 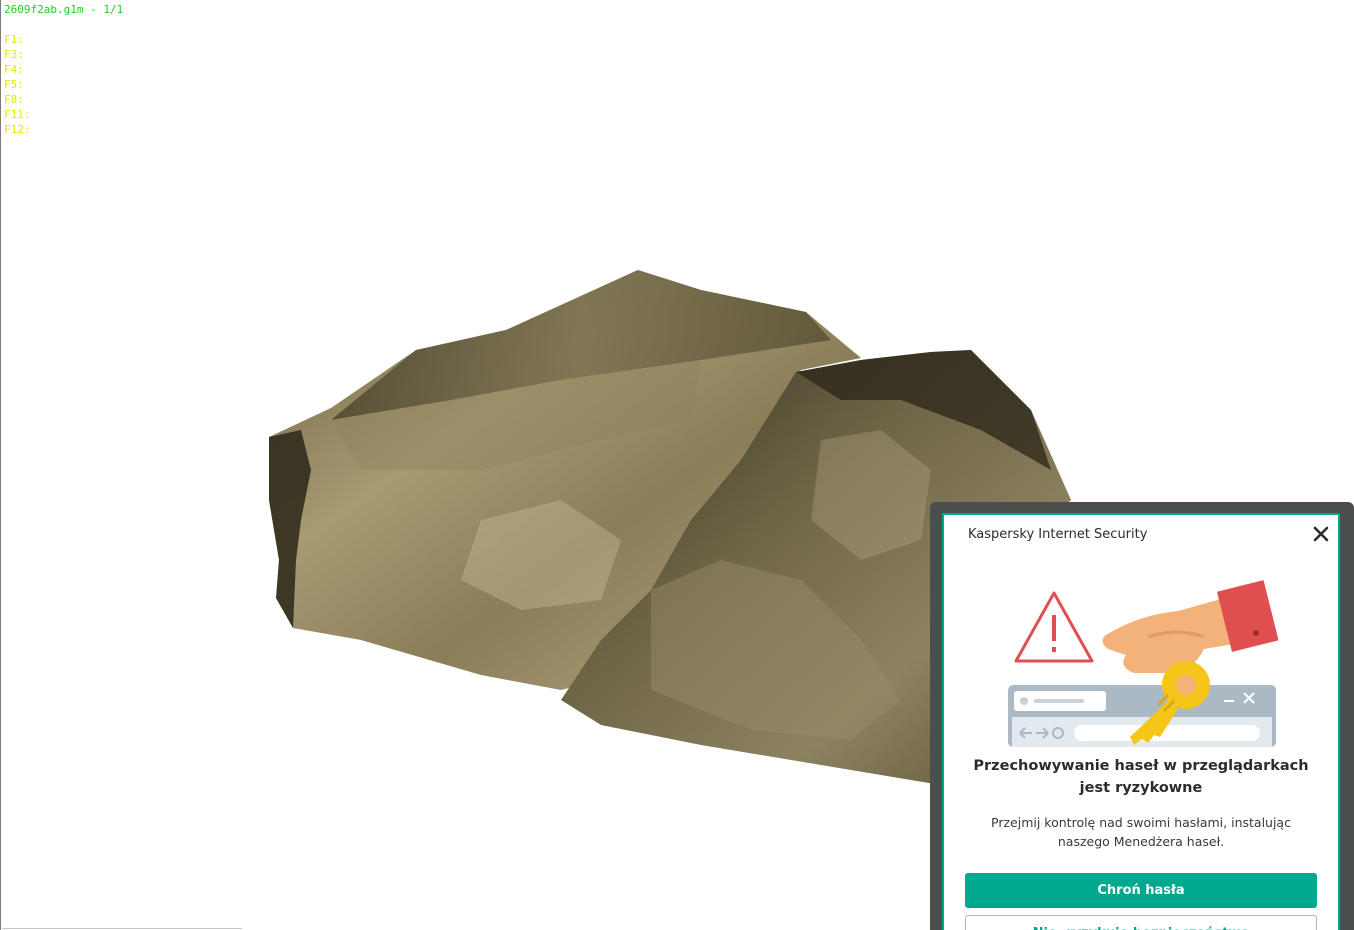 I want to click on close-icon, so click(x=1321, y=534).